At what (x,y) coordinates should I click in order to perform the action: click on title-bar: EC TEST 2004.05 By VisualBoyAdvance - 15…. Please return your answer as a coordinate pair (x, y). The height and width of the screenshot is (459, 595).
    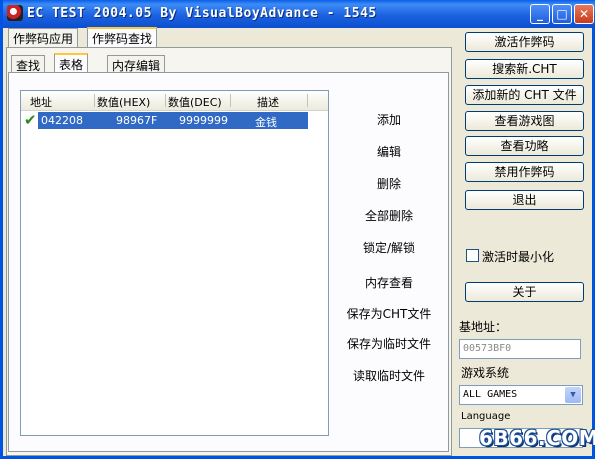
    Looking at the image, I should click on (299, 14).